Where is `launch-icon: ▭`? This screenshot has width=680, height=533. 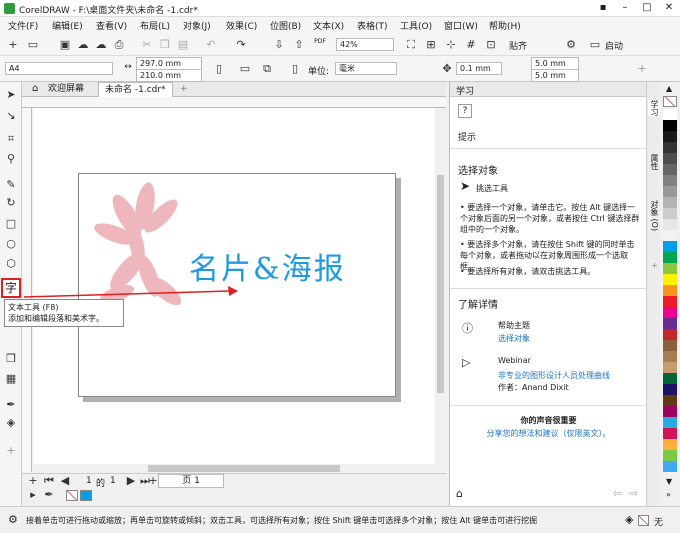 launch-icon: ▭ is located at coordinates (595, 45).